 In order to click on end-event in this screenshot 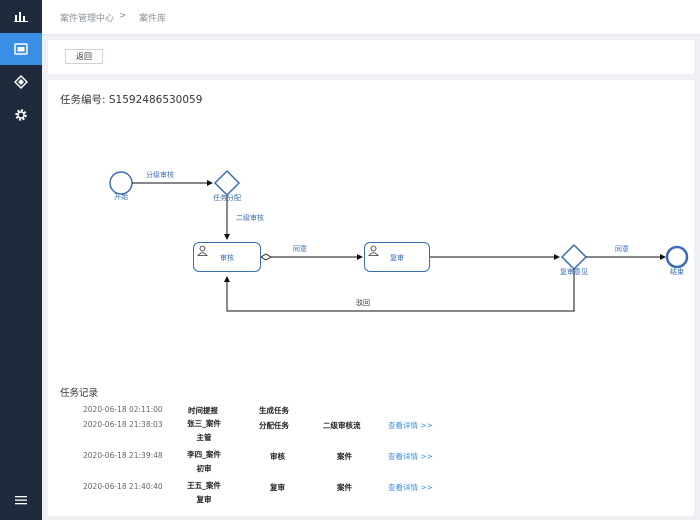, I will do `click(677, 257)`.